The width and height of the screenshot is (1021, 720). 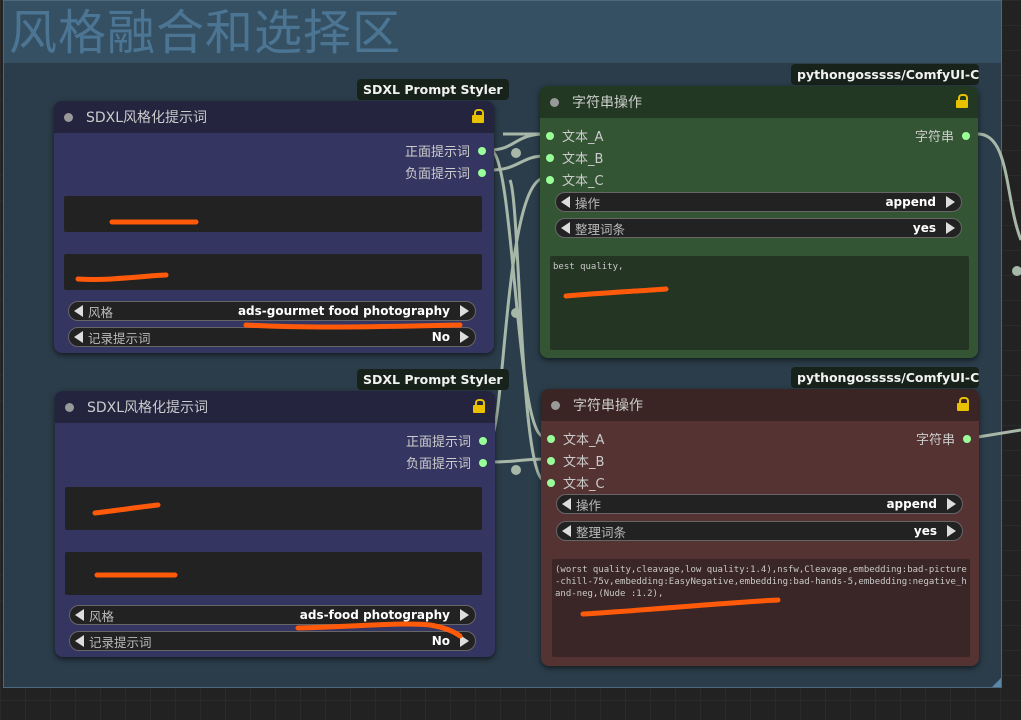 What do you see at coordinates (433, 379) in the screenshot?
I see `node-badge-styler-bottom: SDXL Prompt Styler` at bounding box center [433, 379].